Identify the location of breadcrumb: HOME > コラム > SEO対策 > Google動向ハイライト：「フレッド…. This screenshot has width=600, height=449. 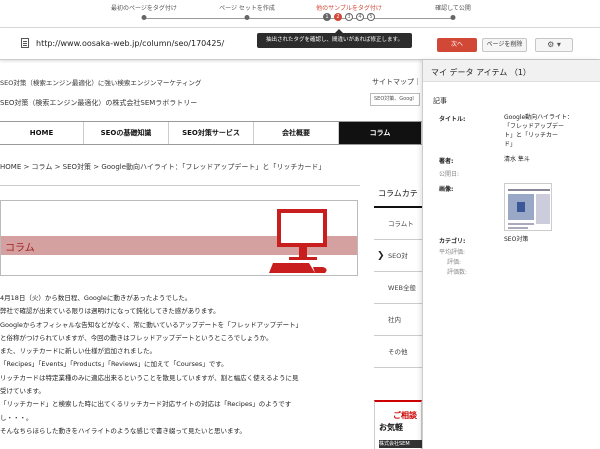
(162, 167).